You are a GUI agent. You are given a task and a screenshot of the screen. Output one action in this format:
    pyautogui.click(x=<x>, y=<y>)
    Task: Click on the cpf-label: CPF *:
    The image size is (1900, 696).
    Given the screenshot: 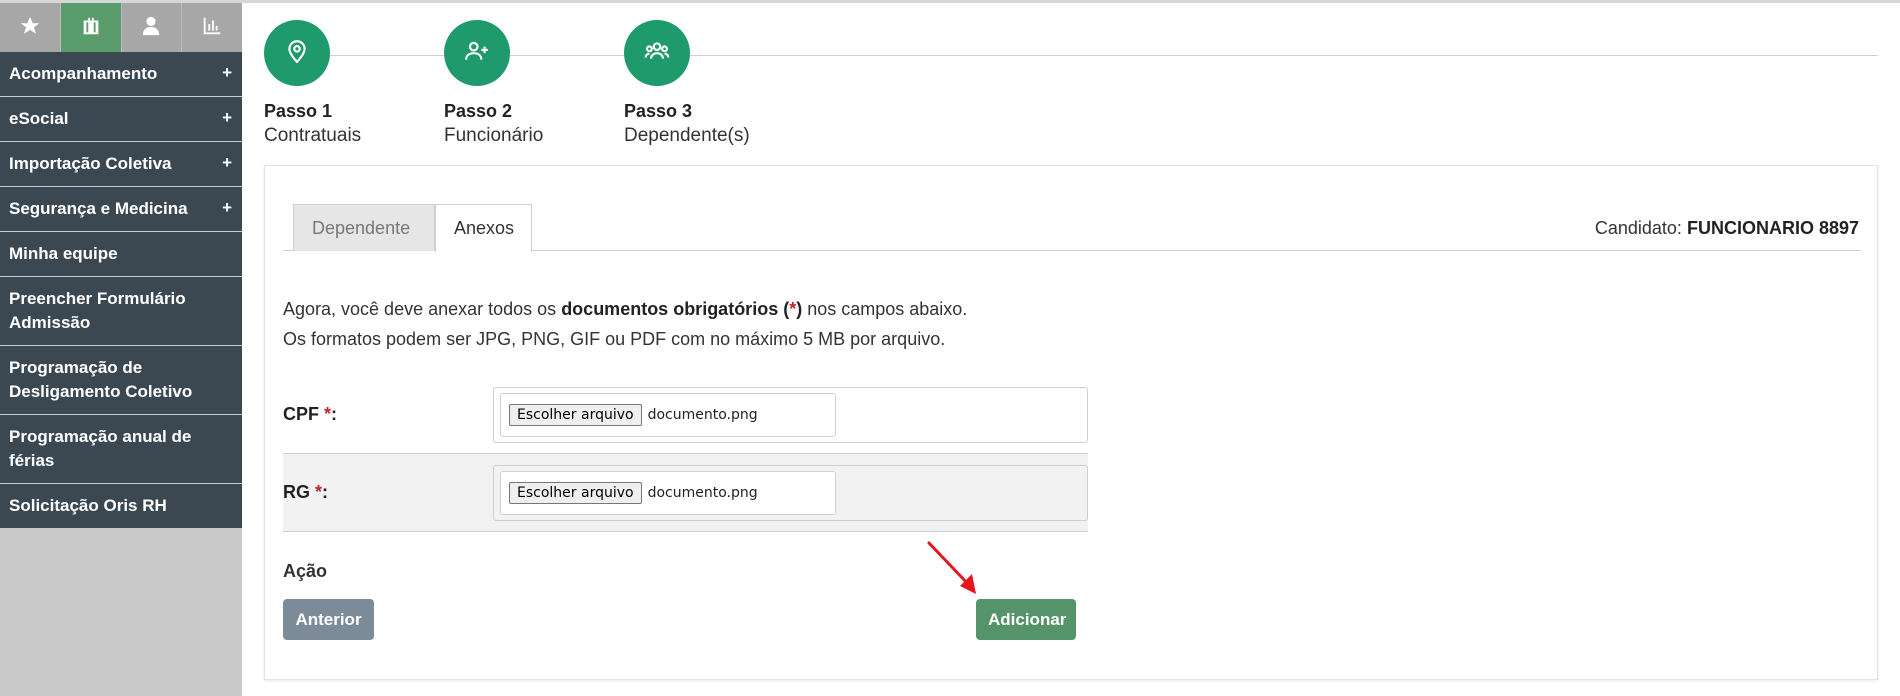 What is the action you would take?
    pyautogui.click(x=388, y=414)
    